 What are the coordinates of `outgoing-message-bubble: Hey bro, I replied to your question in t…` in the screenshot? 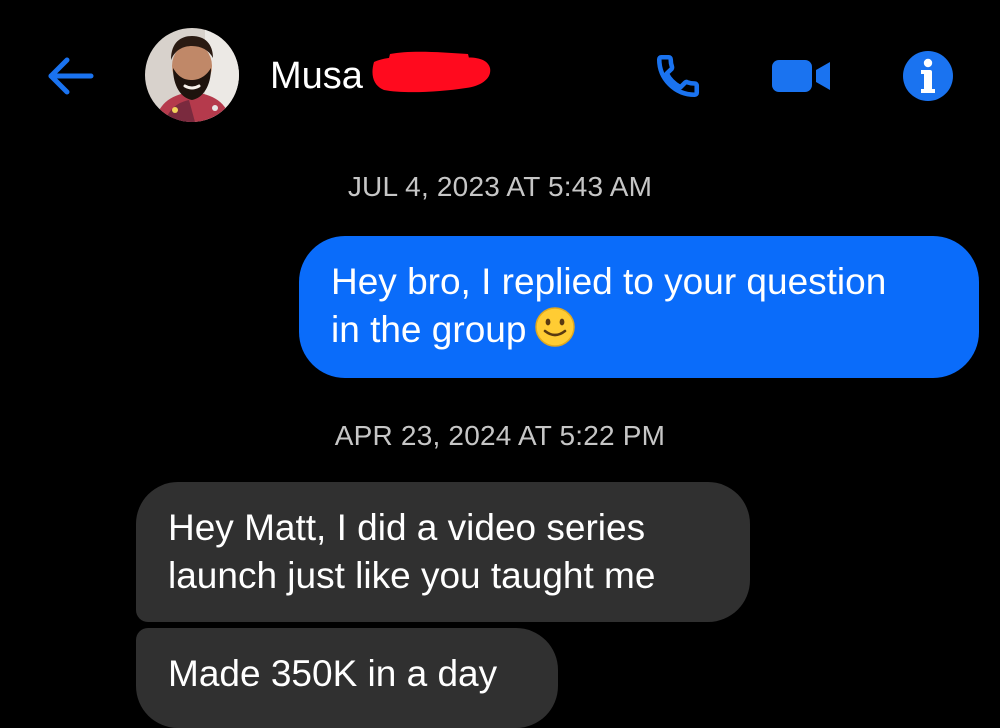 It's located at (639, 307).